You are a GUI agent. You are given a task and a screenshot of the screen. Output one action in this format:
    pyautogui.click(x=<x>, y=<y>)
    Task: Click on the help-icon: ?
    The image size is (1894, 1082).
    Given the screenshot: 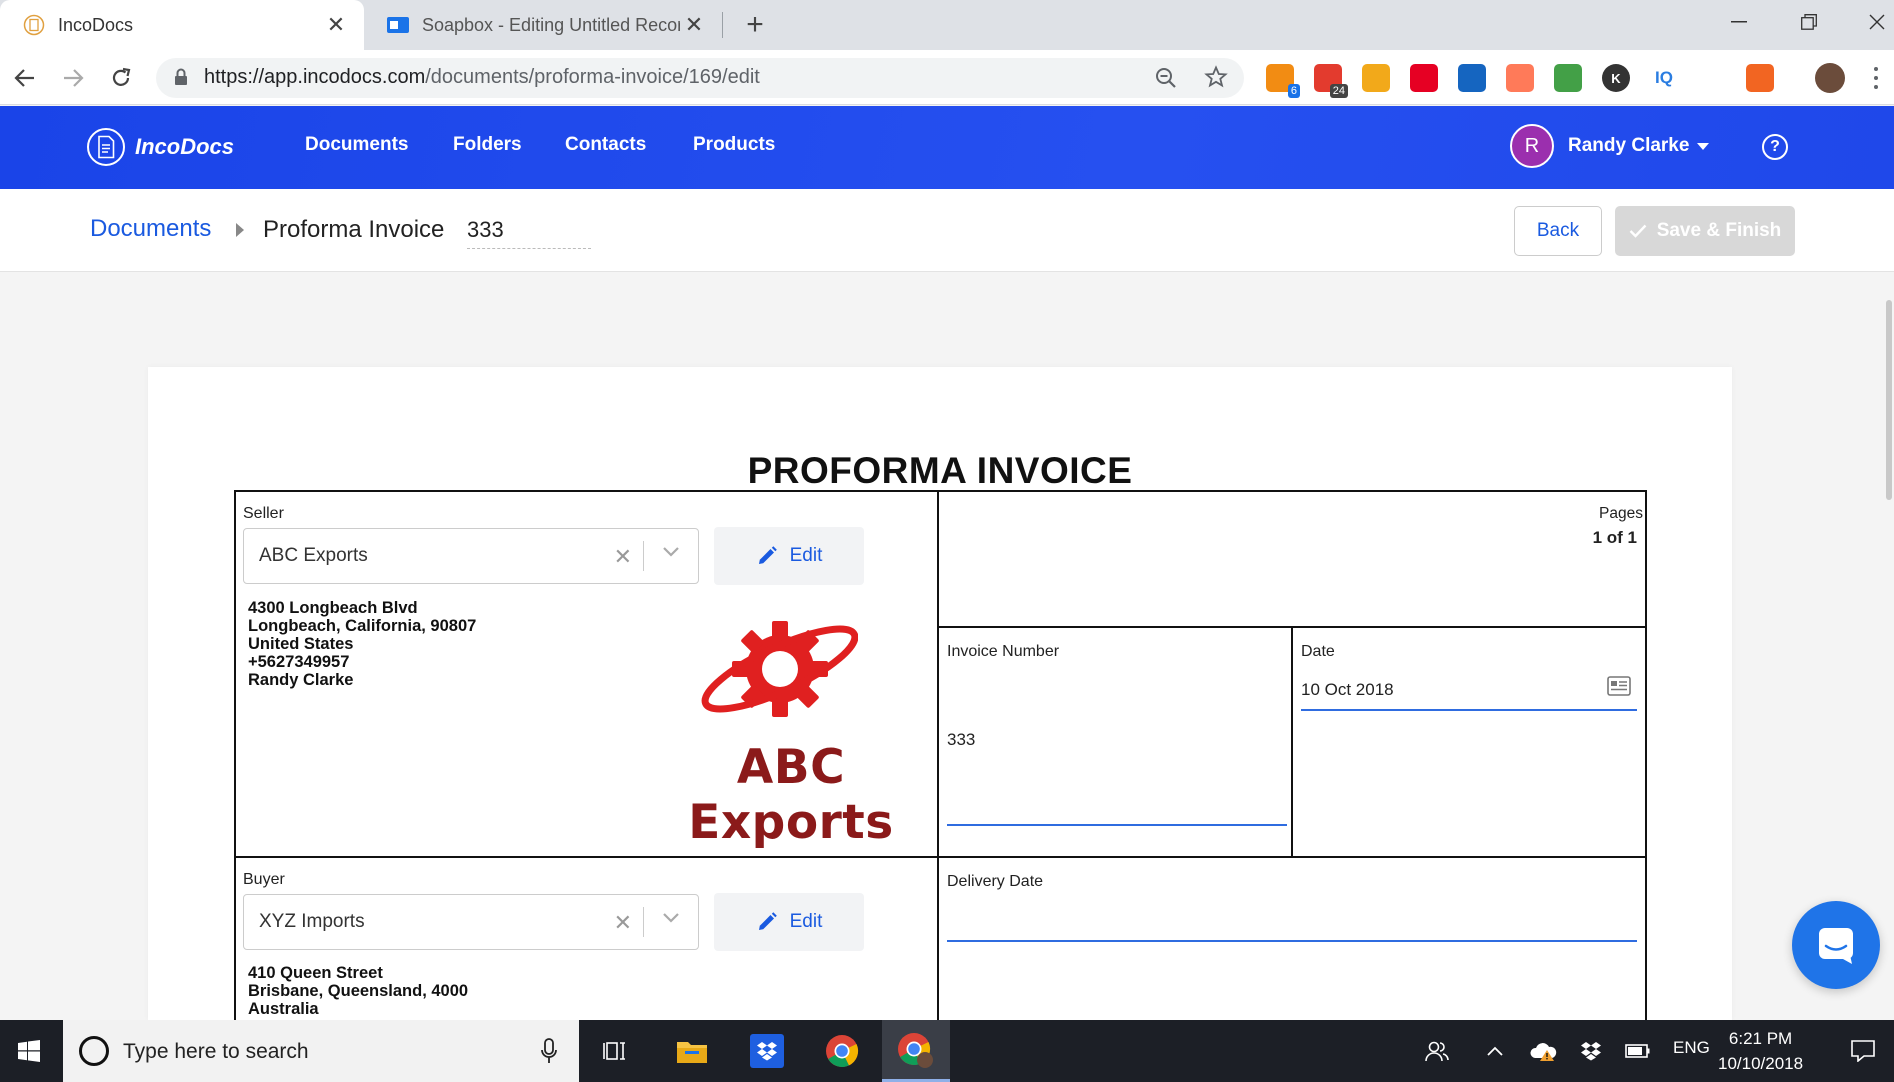 What is the action you would take?
    pyautogui.click(x=1775, y=147)
    